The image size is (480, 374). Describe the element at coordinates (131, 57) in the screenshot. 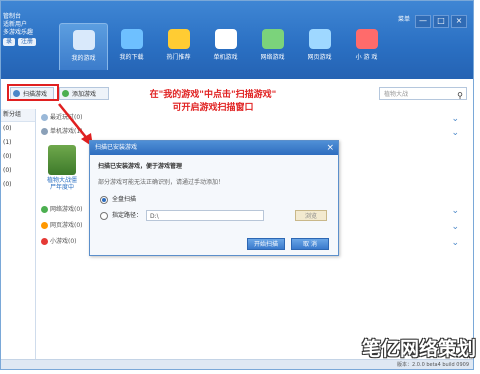

I see `tab-label: 我的下载` at that location.